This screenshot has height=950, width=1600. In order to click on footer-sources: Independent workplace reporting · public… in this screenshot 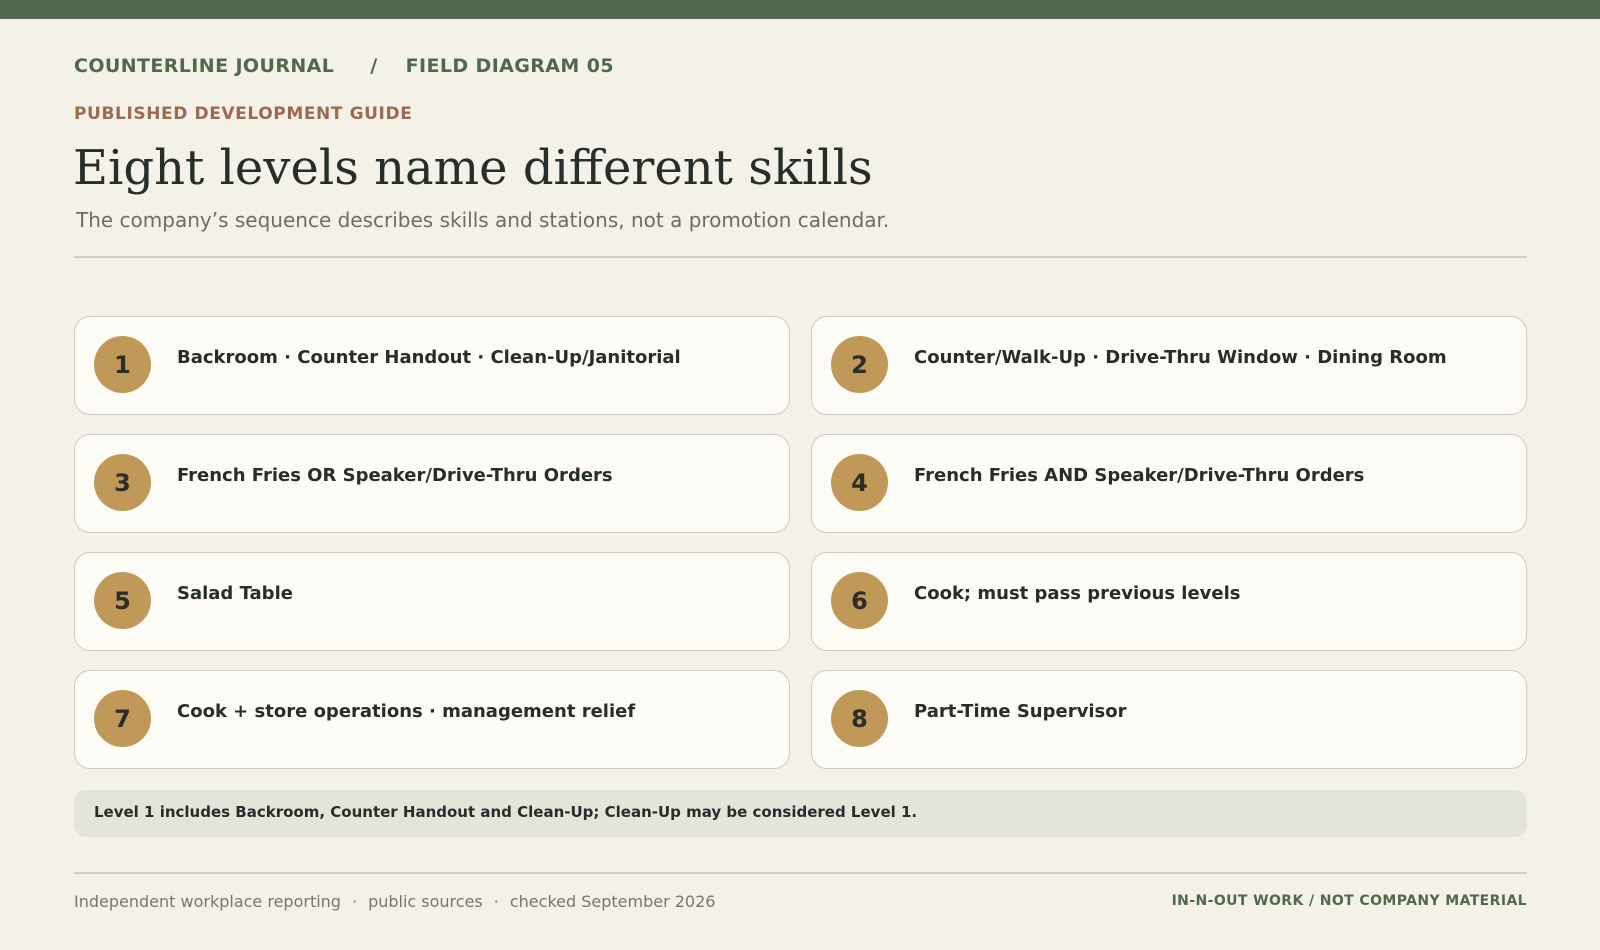, I will do `click(394, 901)`.